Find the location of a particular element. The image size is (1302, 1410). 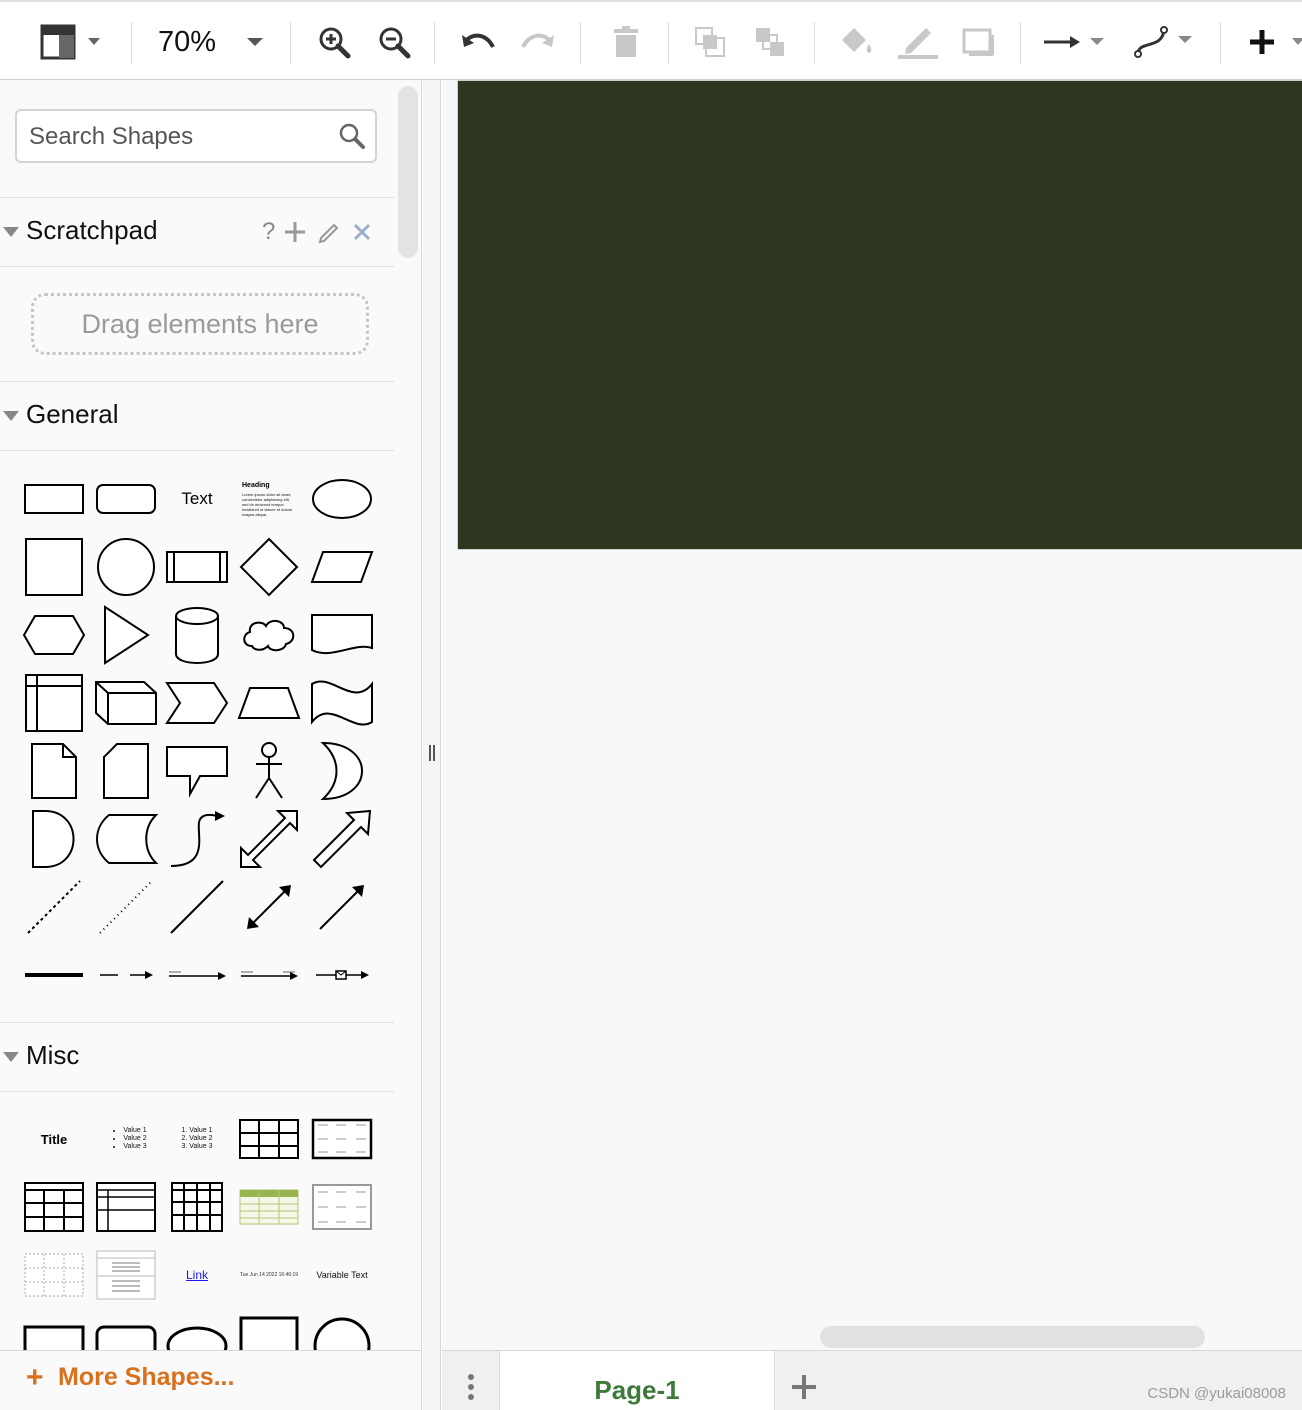

add-page-button is located at coordinates (804, 1389).